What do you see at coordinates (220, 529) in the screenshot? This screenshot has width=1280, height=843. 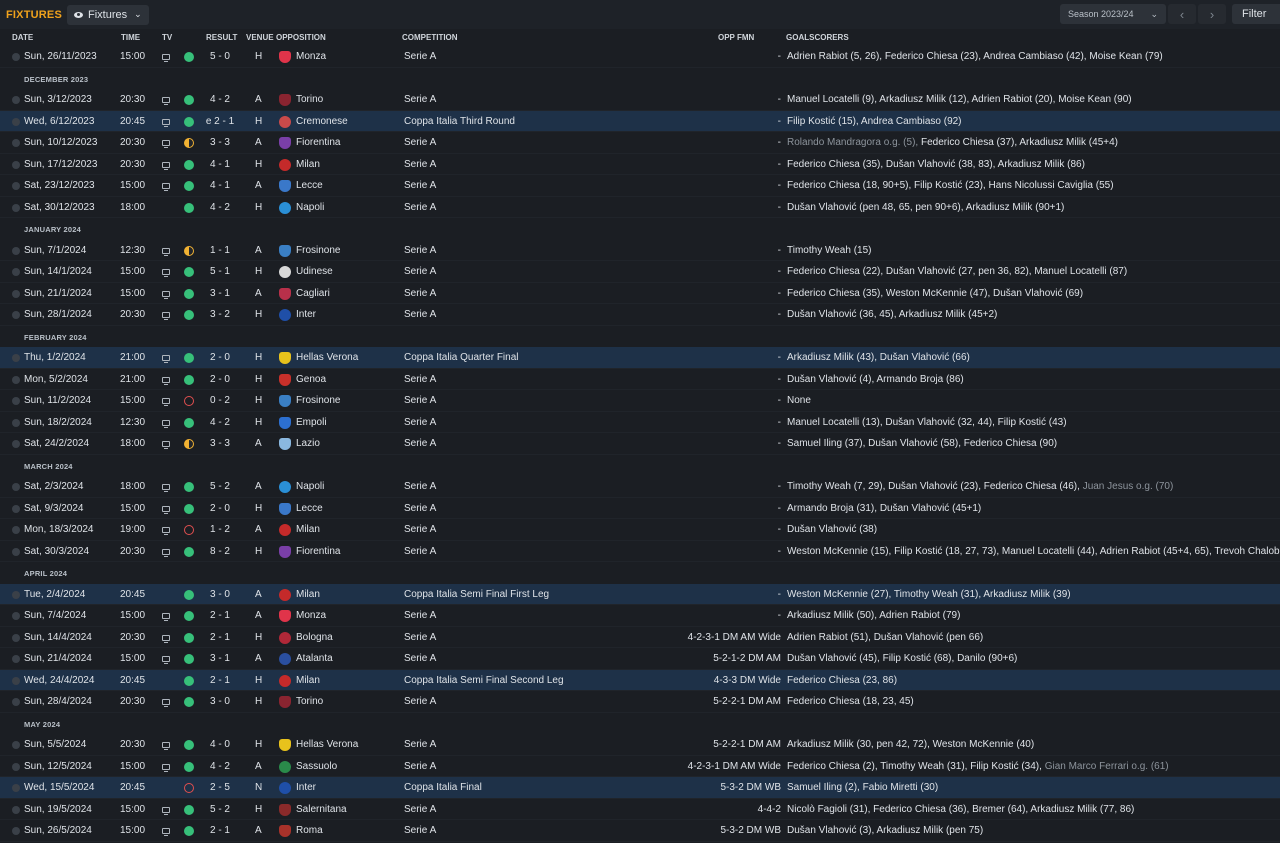 I see `fixture-score: 1 - 2` at bounding box center [220, 529].